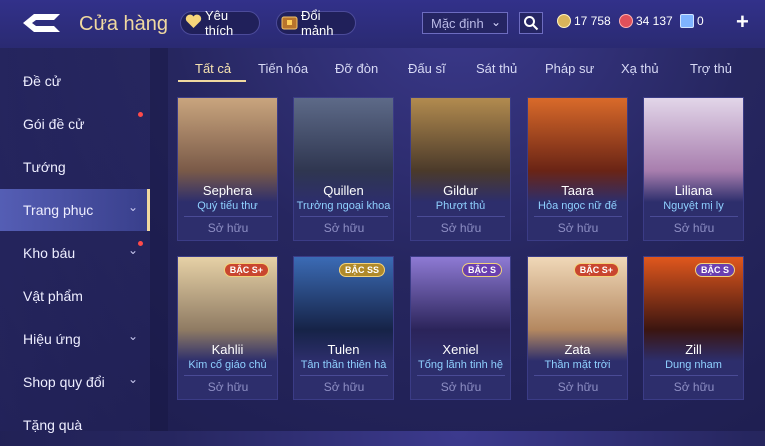 This screenshot has width=765, height=446. Describe the element at coordinates (577, 206) in the screenshot. I see `skin-name: Hỏa ngọc nữ đế` at that location.